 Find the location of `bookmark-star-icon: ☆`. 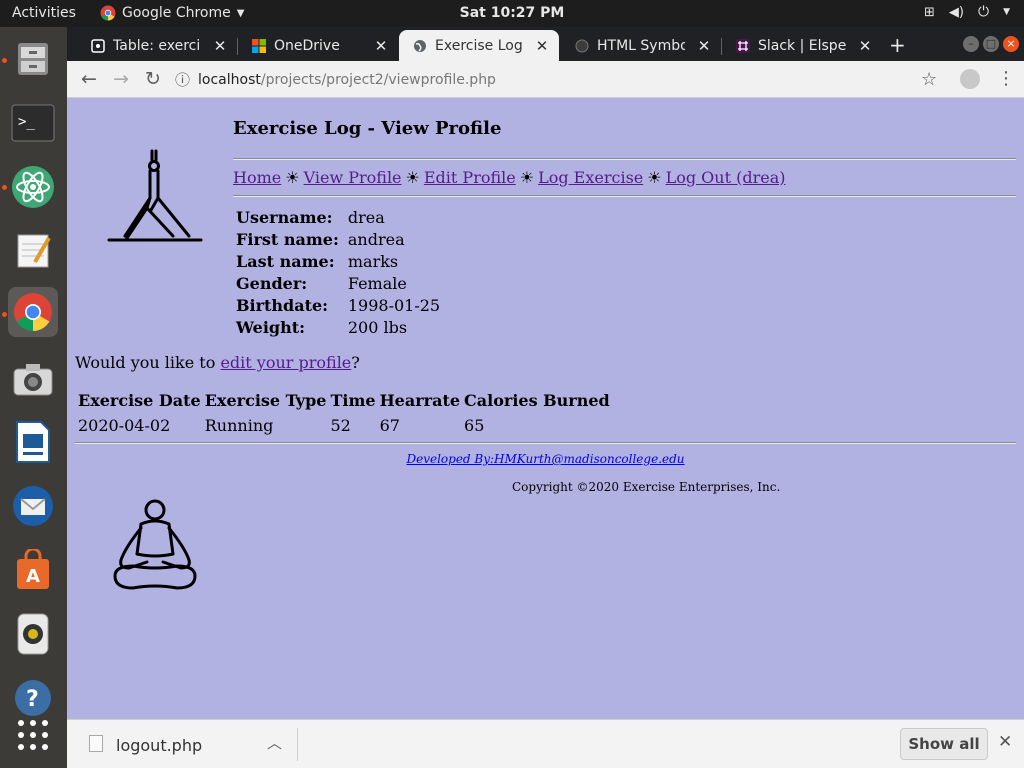

bookmark-star-icon: ☆ is located at coordinates (929, 79).